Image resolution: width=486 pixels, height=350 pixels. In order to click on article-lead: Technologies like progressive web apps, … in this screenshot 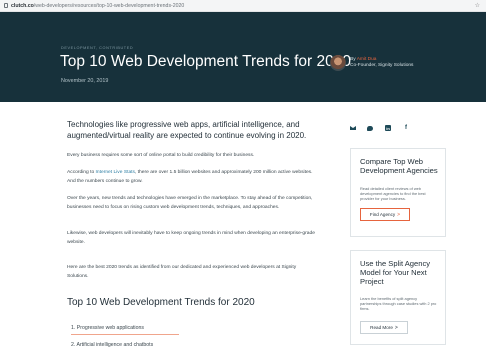, I will do `click(187, 130)`.